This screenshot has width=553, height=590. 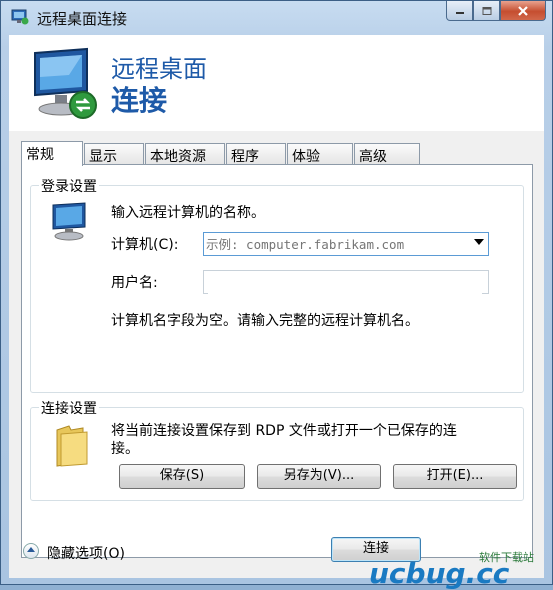 I want to click on computer-combobox, so click(x=346, y=244).